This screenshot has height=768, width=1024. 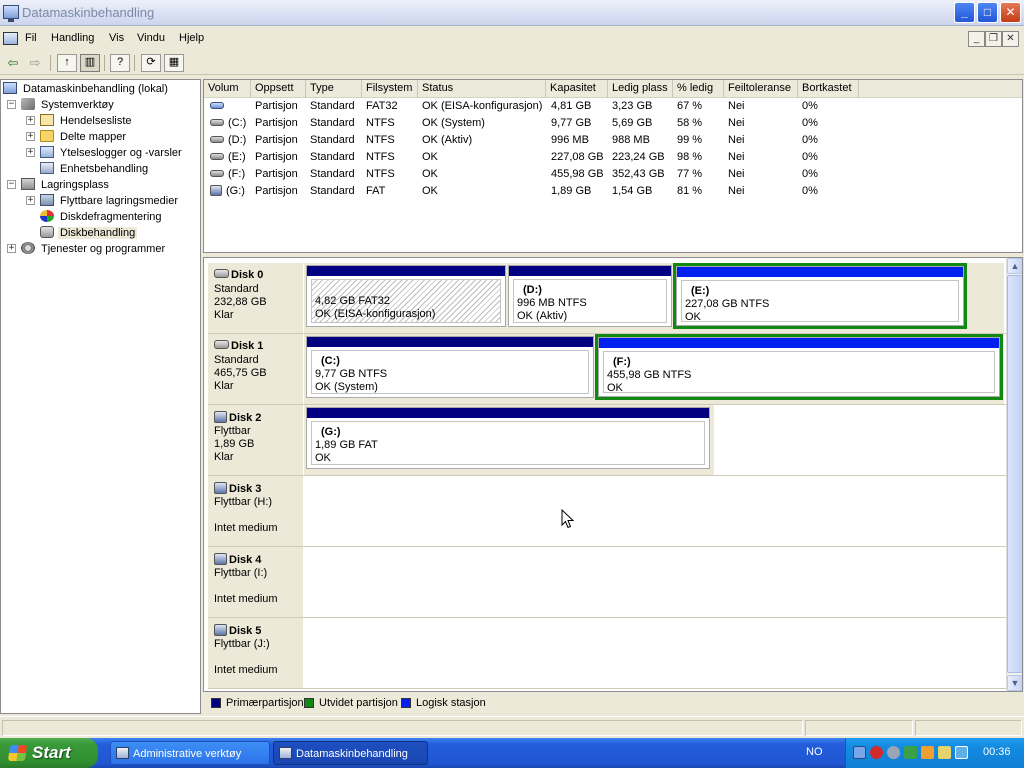 I want to click on column-header-bortkastet: Bortkastet, so click(x=828, y=89).